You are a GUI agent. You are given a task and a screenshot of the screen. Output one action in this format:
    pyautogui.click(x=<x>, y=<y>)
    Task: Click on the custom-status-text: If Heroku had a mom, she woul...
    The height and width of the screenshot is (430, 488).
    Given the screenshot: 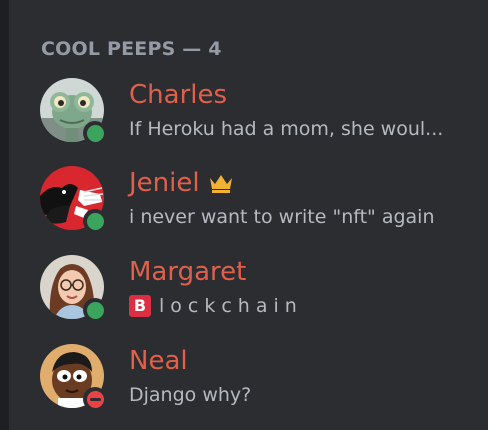 What is the action you would take?
    pyautogui.click(x=286, y=129)
    